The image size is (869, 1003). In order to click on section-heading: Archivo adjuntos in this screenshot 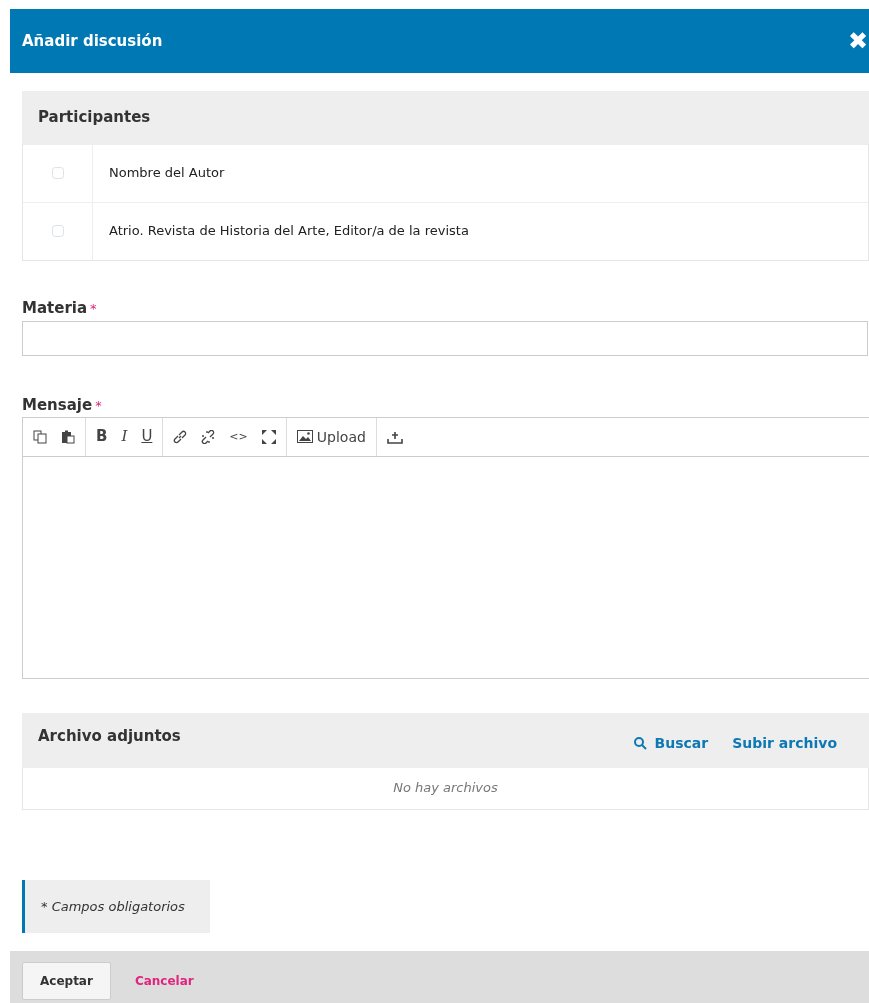, I will do `click(109, 736)`.